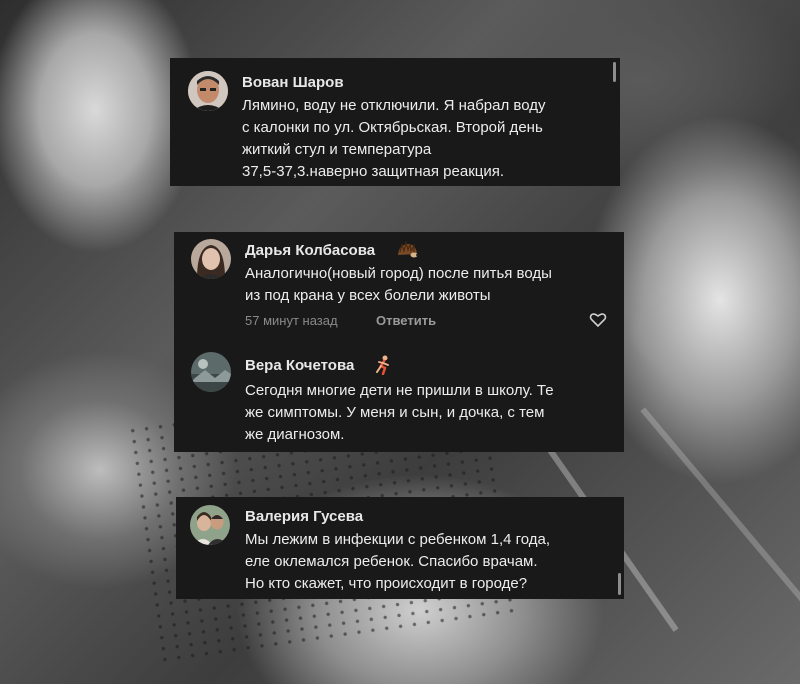 The height and width of the screenshot is (684, 800). I want to click on runner-emoji-icon, so click(382, 365).